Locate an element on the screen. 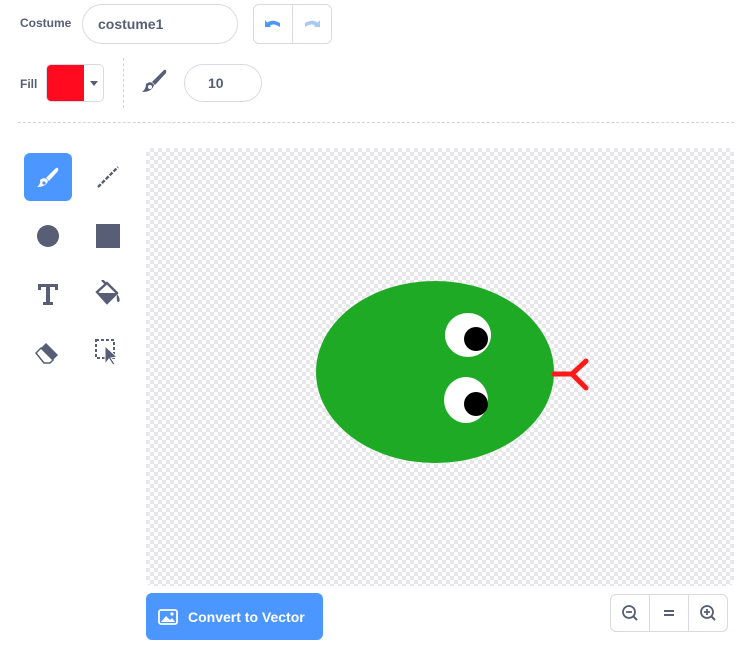  text-icon is located at coordinates (48, 294).